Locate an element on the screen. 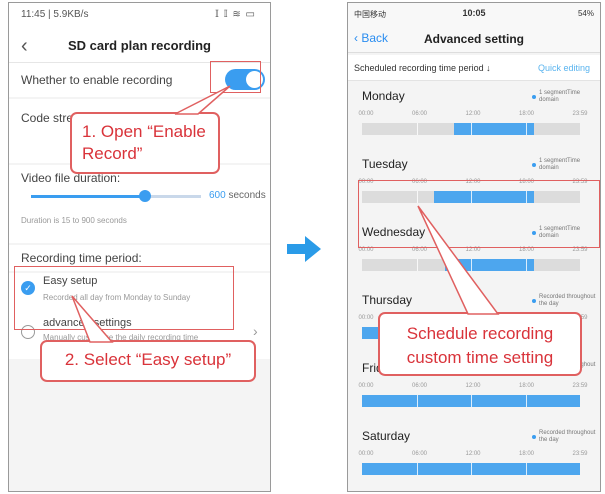 This screenshot has width=605, height=494. pointer-enable is located at coordinates (202, 100).